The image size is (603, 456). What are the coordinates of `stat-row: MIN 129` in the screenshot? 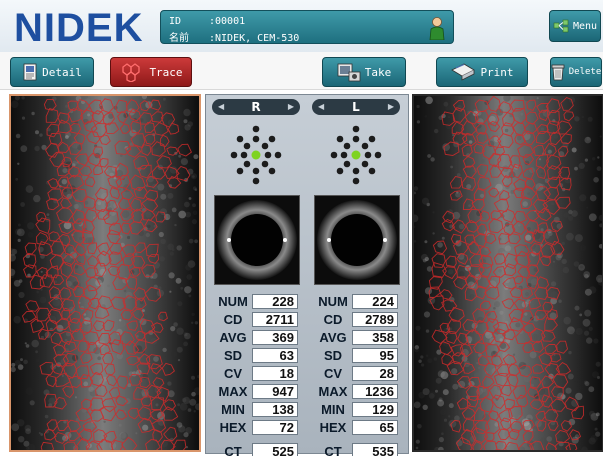 It's located at (357, 409).